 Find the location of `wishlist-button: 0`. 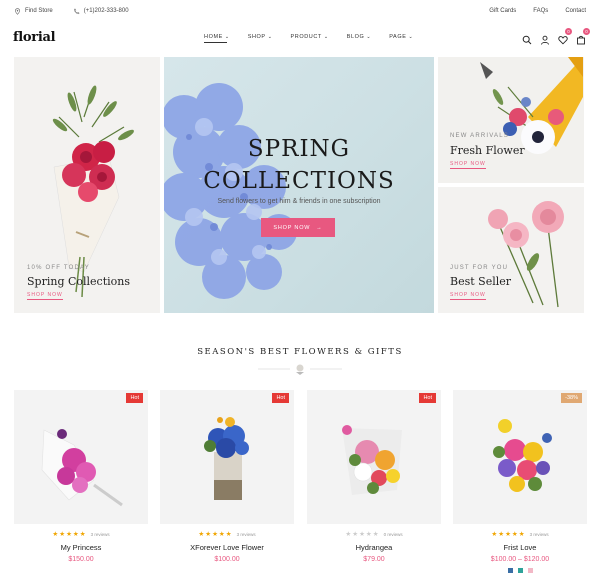

wishlist-button: 0 is located at coordinates (565, 36).